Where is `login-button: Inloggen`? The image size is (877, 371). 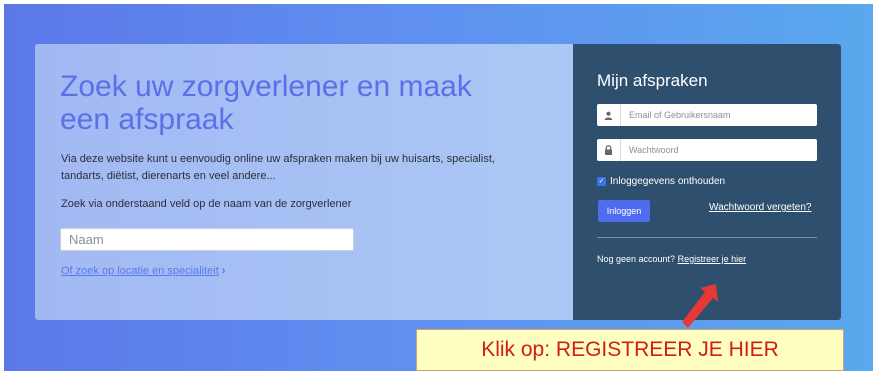
login-button: Inloggen is located at coordinates (624, 211).